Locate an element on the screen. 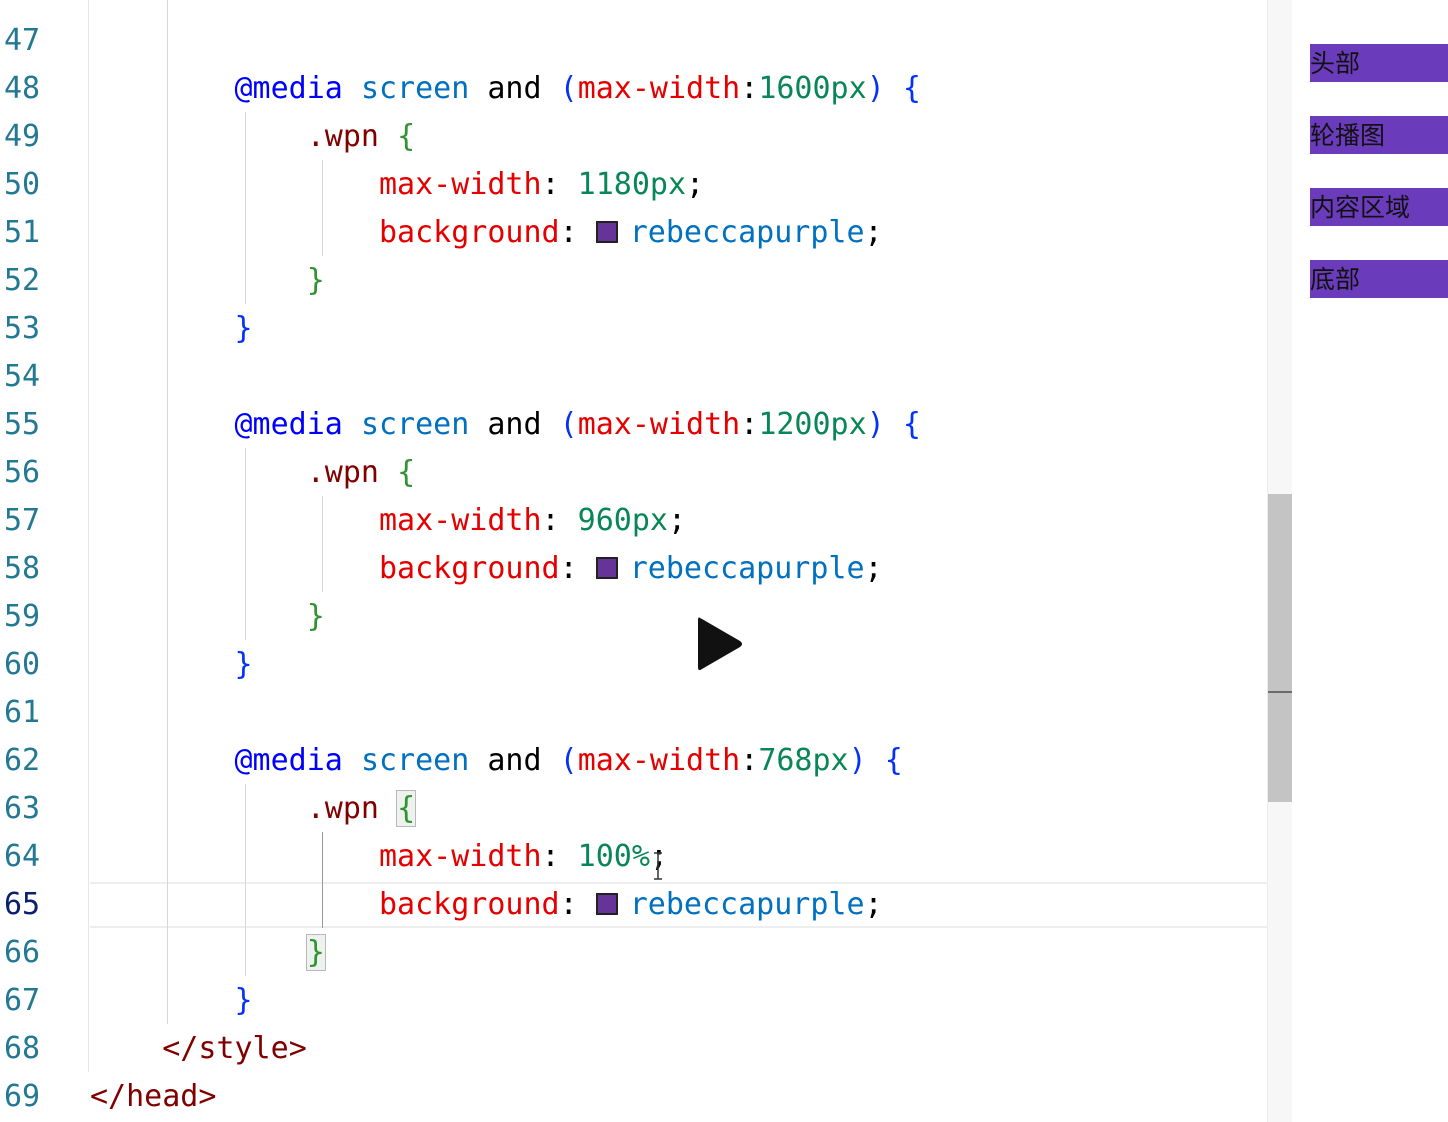  line-number: 55 is located at coordinates (22, 424).